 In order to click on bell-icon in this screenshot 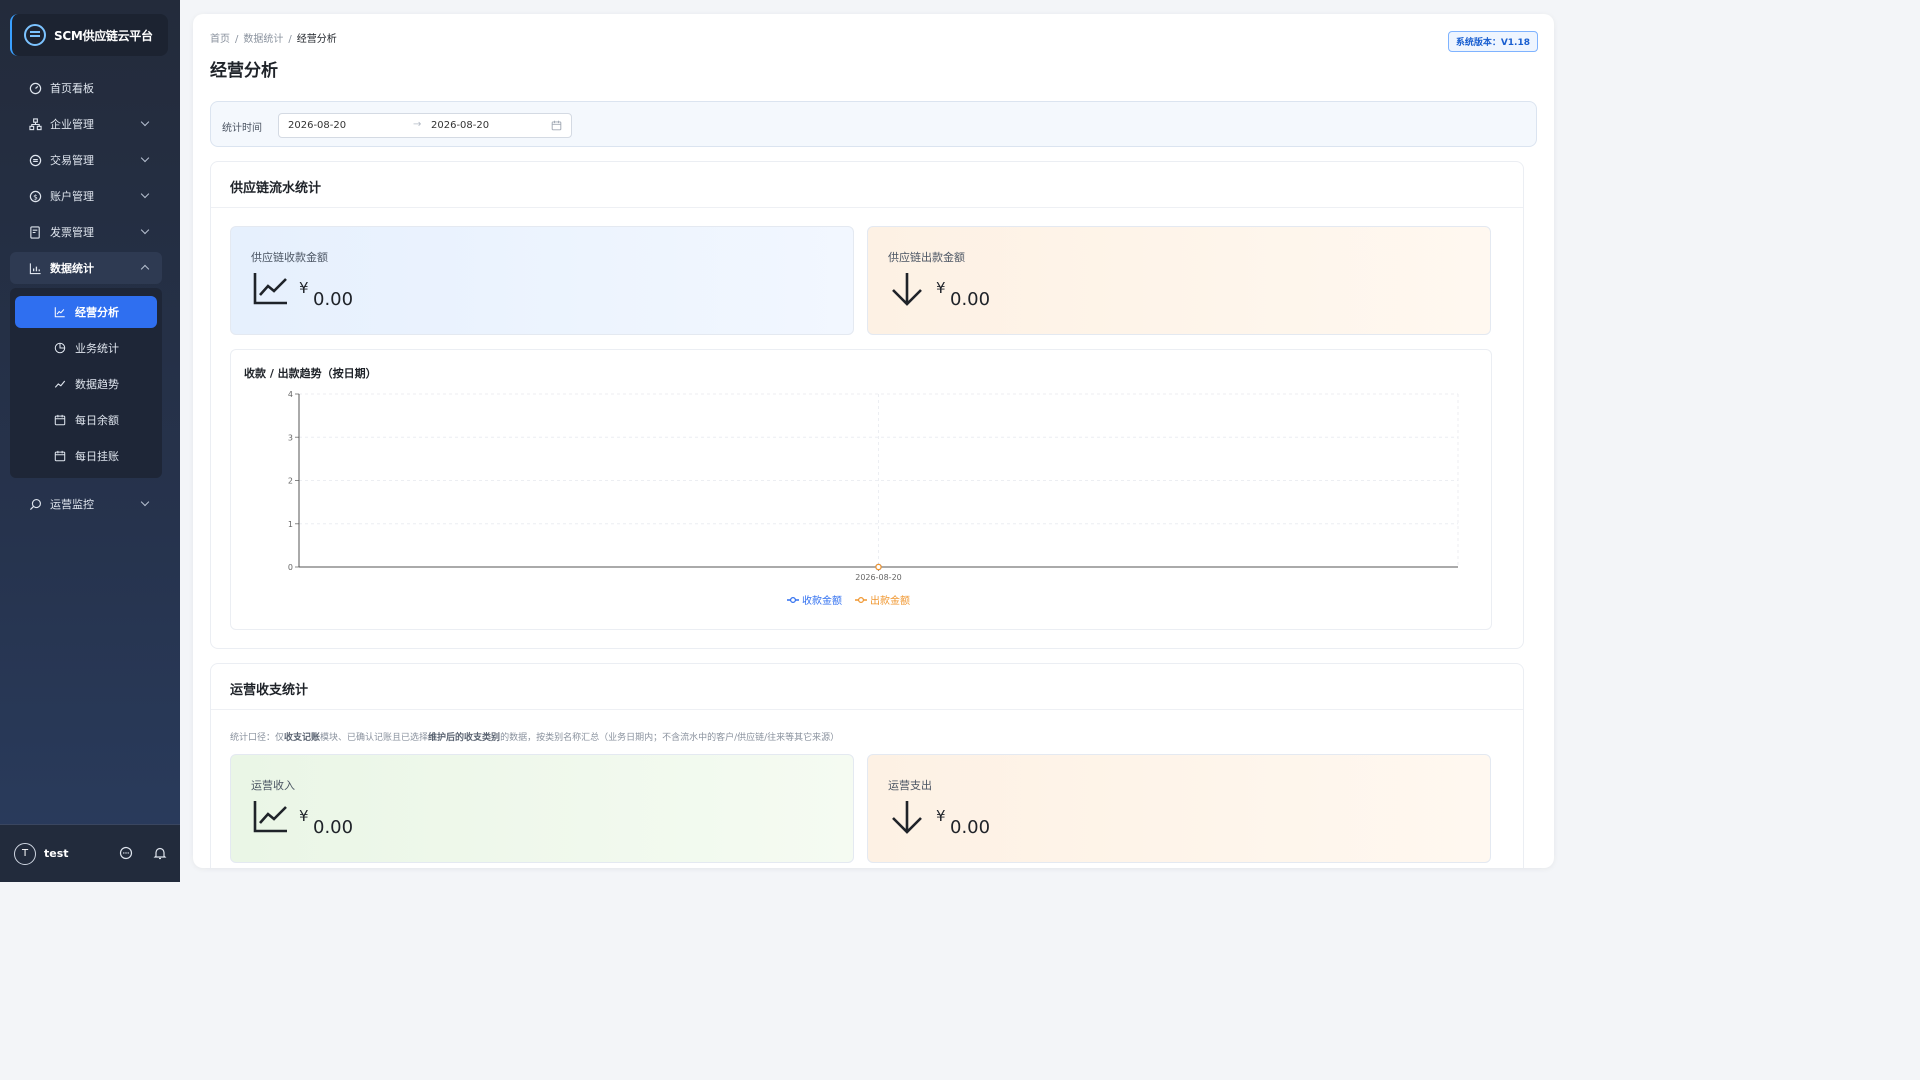, I will do `click(160, 853)`.